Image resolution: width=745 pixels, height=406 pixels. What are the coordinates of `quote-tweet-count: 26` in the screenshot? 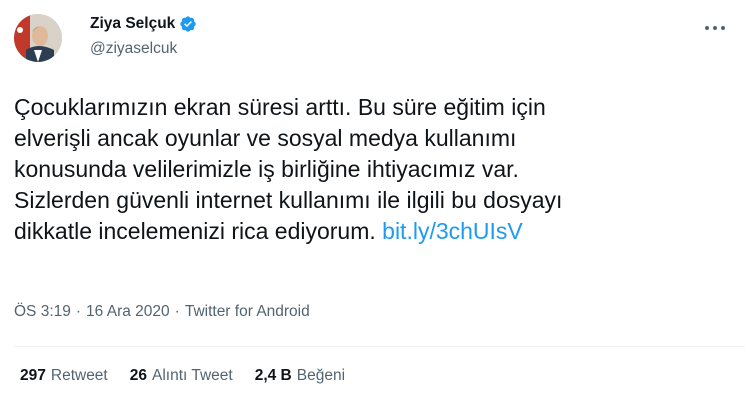 It's located at (138, 375).